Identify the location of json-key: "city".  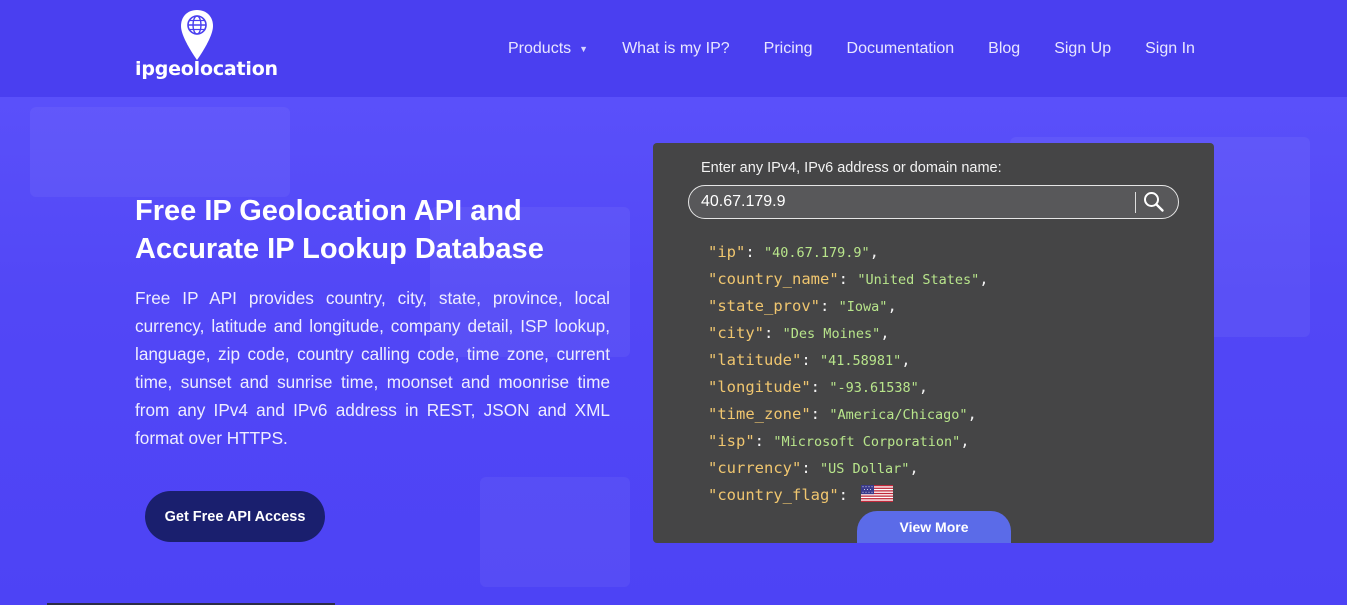
(736, 333).